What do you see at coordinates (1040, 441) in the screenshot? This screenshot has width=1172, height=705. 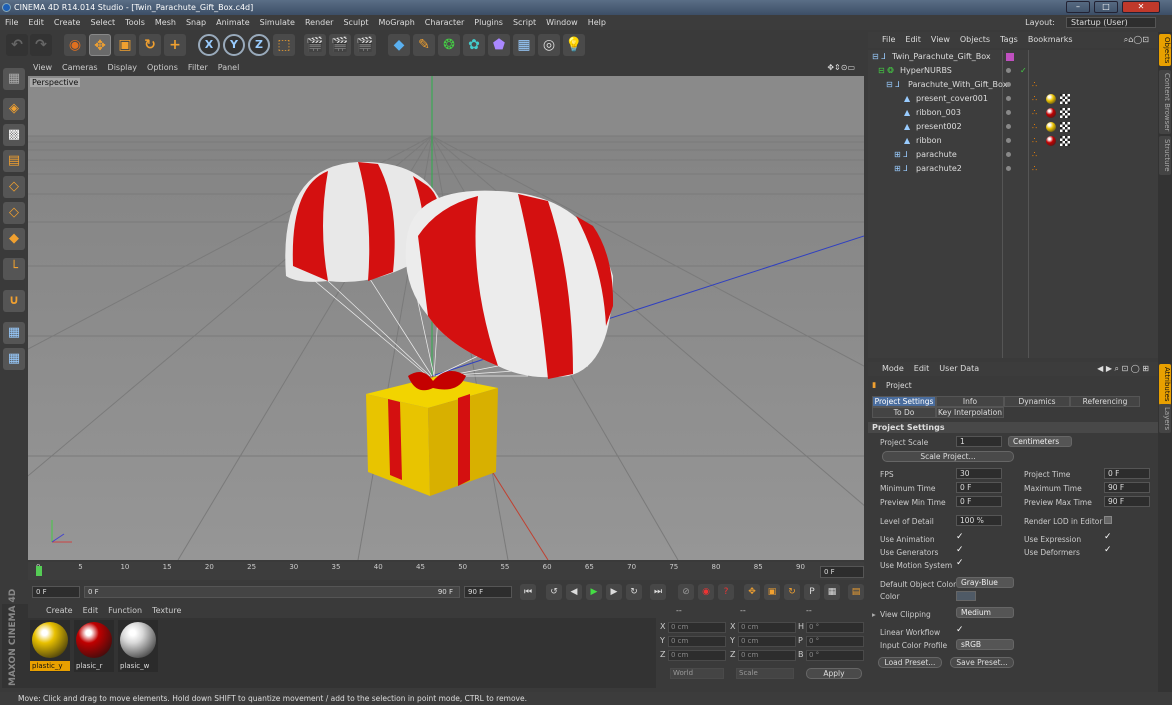 I see `project-scale-unit-dropdown: Centimeters` at bounding box center [1040, 441].